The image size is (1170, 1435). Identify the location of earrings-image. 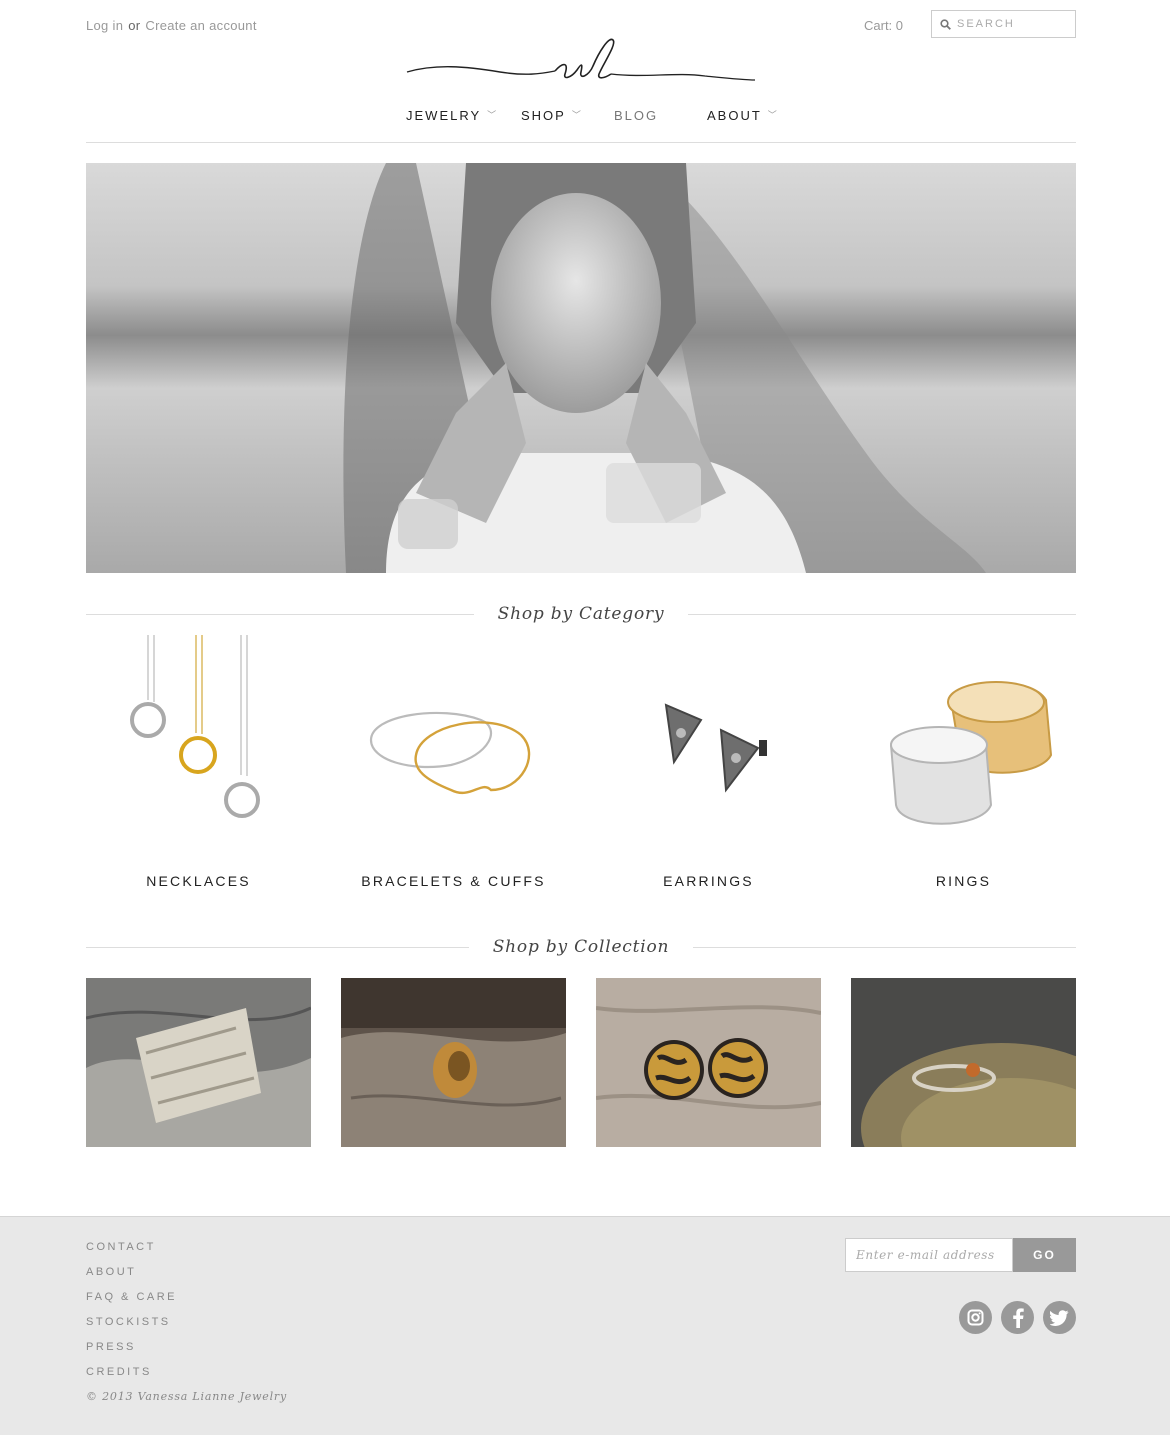
(715, 748).